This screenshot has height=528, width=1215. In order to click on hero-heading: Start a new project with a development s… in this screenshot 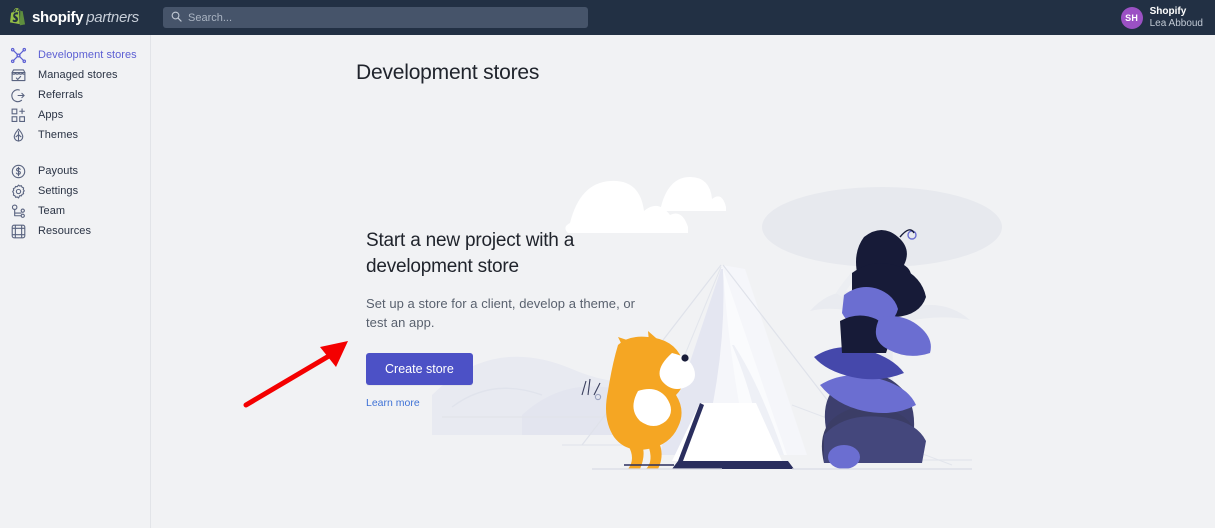, I will do `click(470, 253)`.